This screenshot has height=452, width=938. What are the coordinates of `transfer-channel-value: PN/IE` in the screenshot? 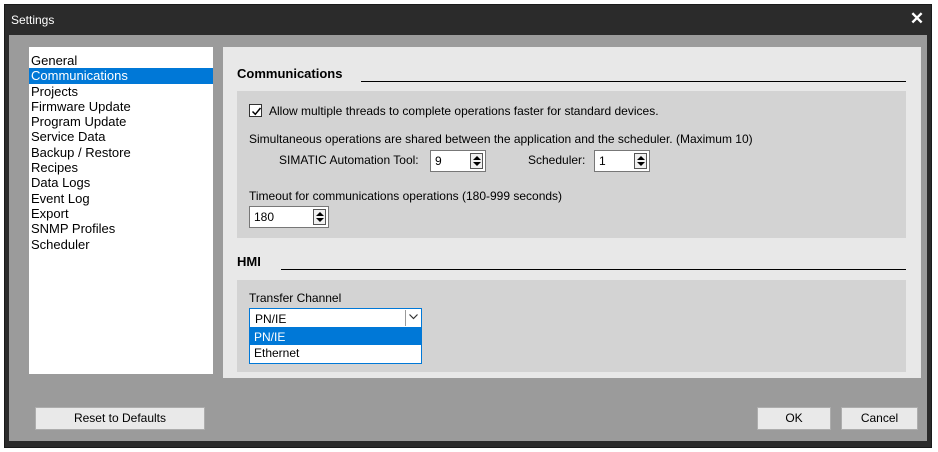 It's located at (271, 319).